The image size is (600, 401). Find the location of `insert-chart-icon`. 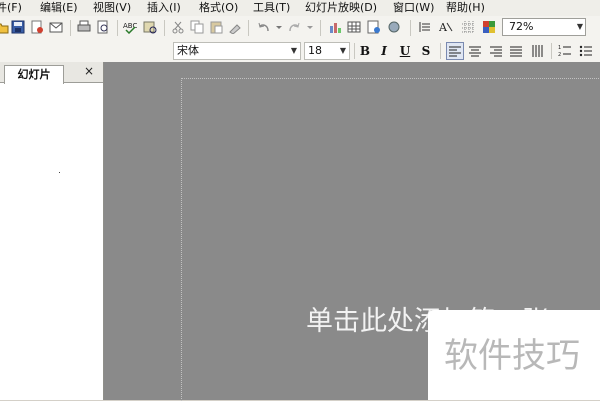

insert-chart-icon is located at coordinates (335, 27).